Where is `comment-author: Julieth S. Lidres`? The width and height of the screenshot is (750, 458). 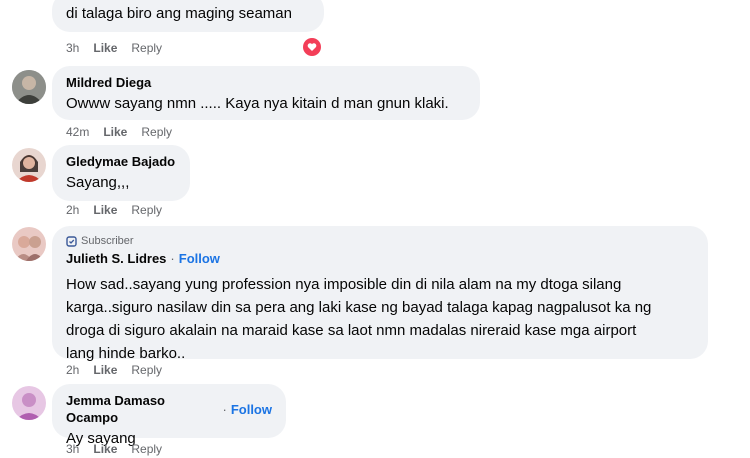 comment-author: Julieth S. Lidres is located at coordinates (116, 258).